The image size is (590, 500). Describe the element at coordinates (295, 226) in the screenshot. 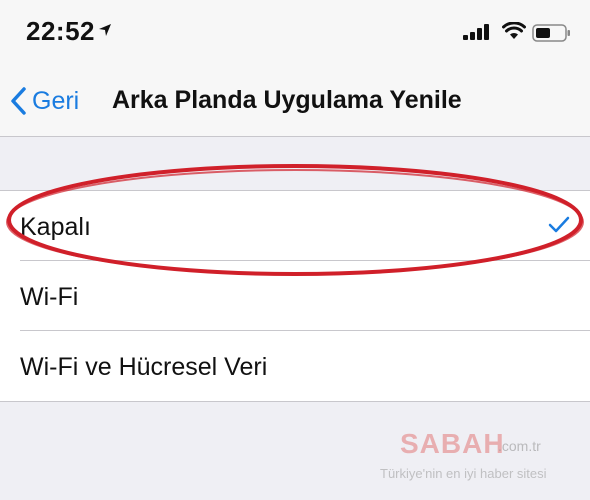

I see `option-kapali: Kapalı` at that location.